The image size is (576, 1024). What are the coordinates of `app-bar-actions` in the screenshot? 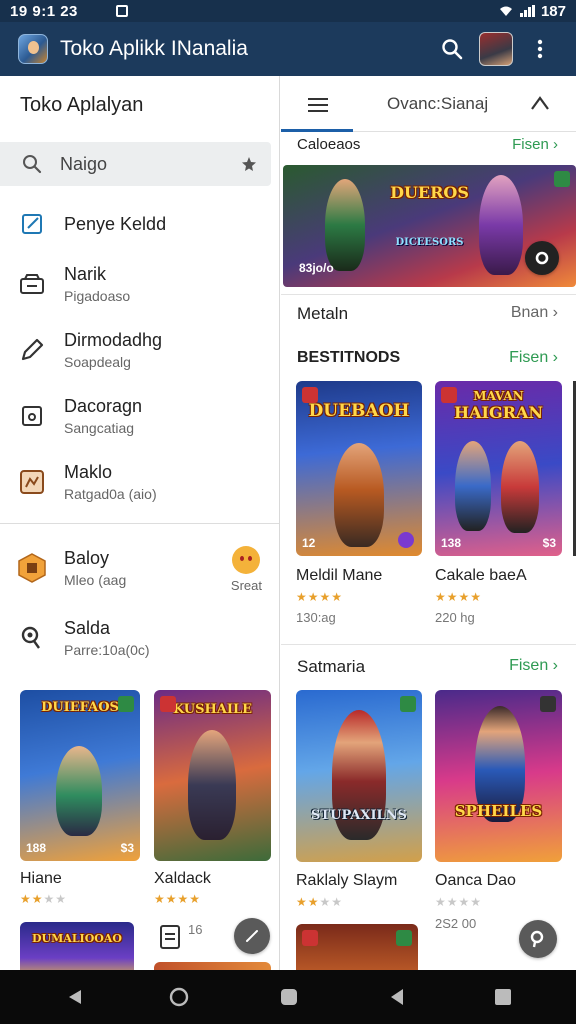 It's located at (496, 49).